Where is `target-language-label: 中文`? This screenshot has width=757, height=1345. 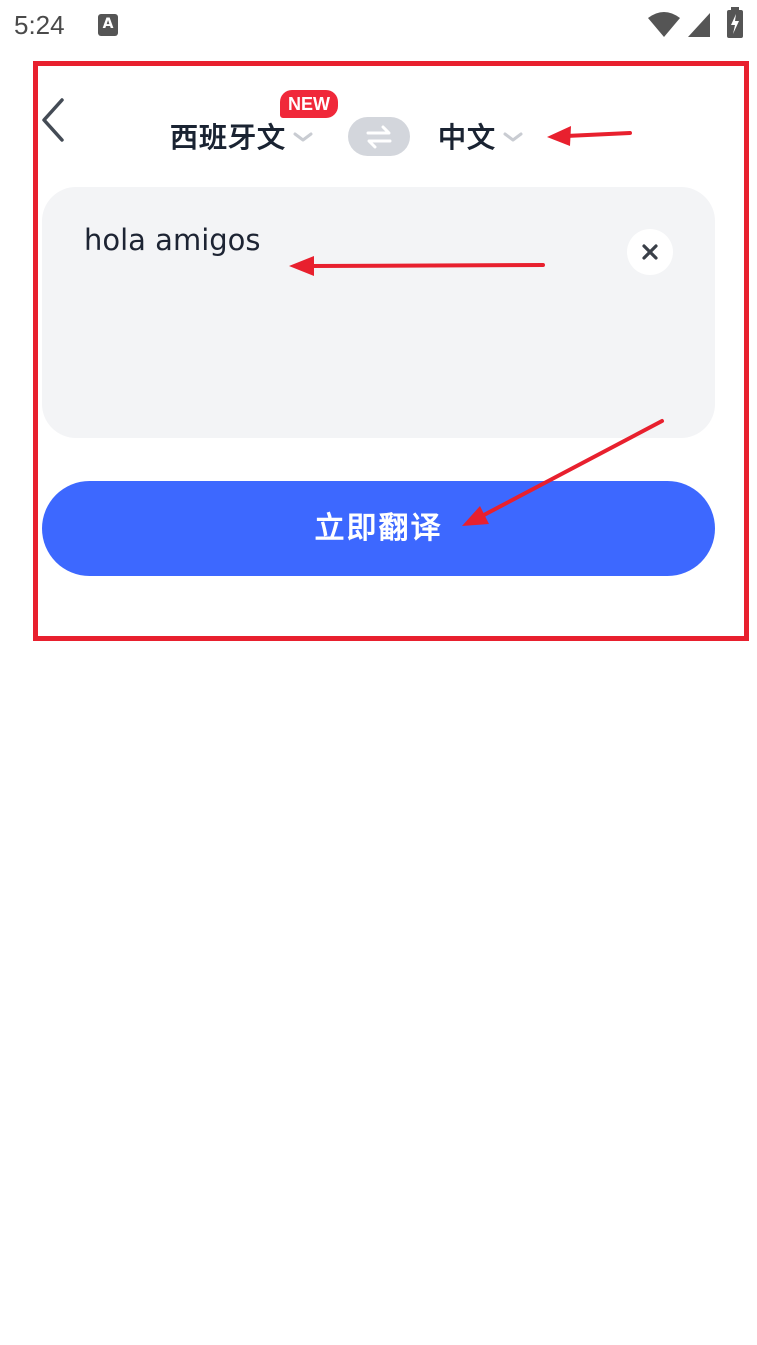 target-language-label: 中文 is located at coordinates (467, 137).